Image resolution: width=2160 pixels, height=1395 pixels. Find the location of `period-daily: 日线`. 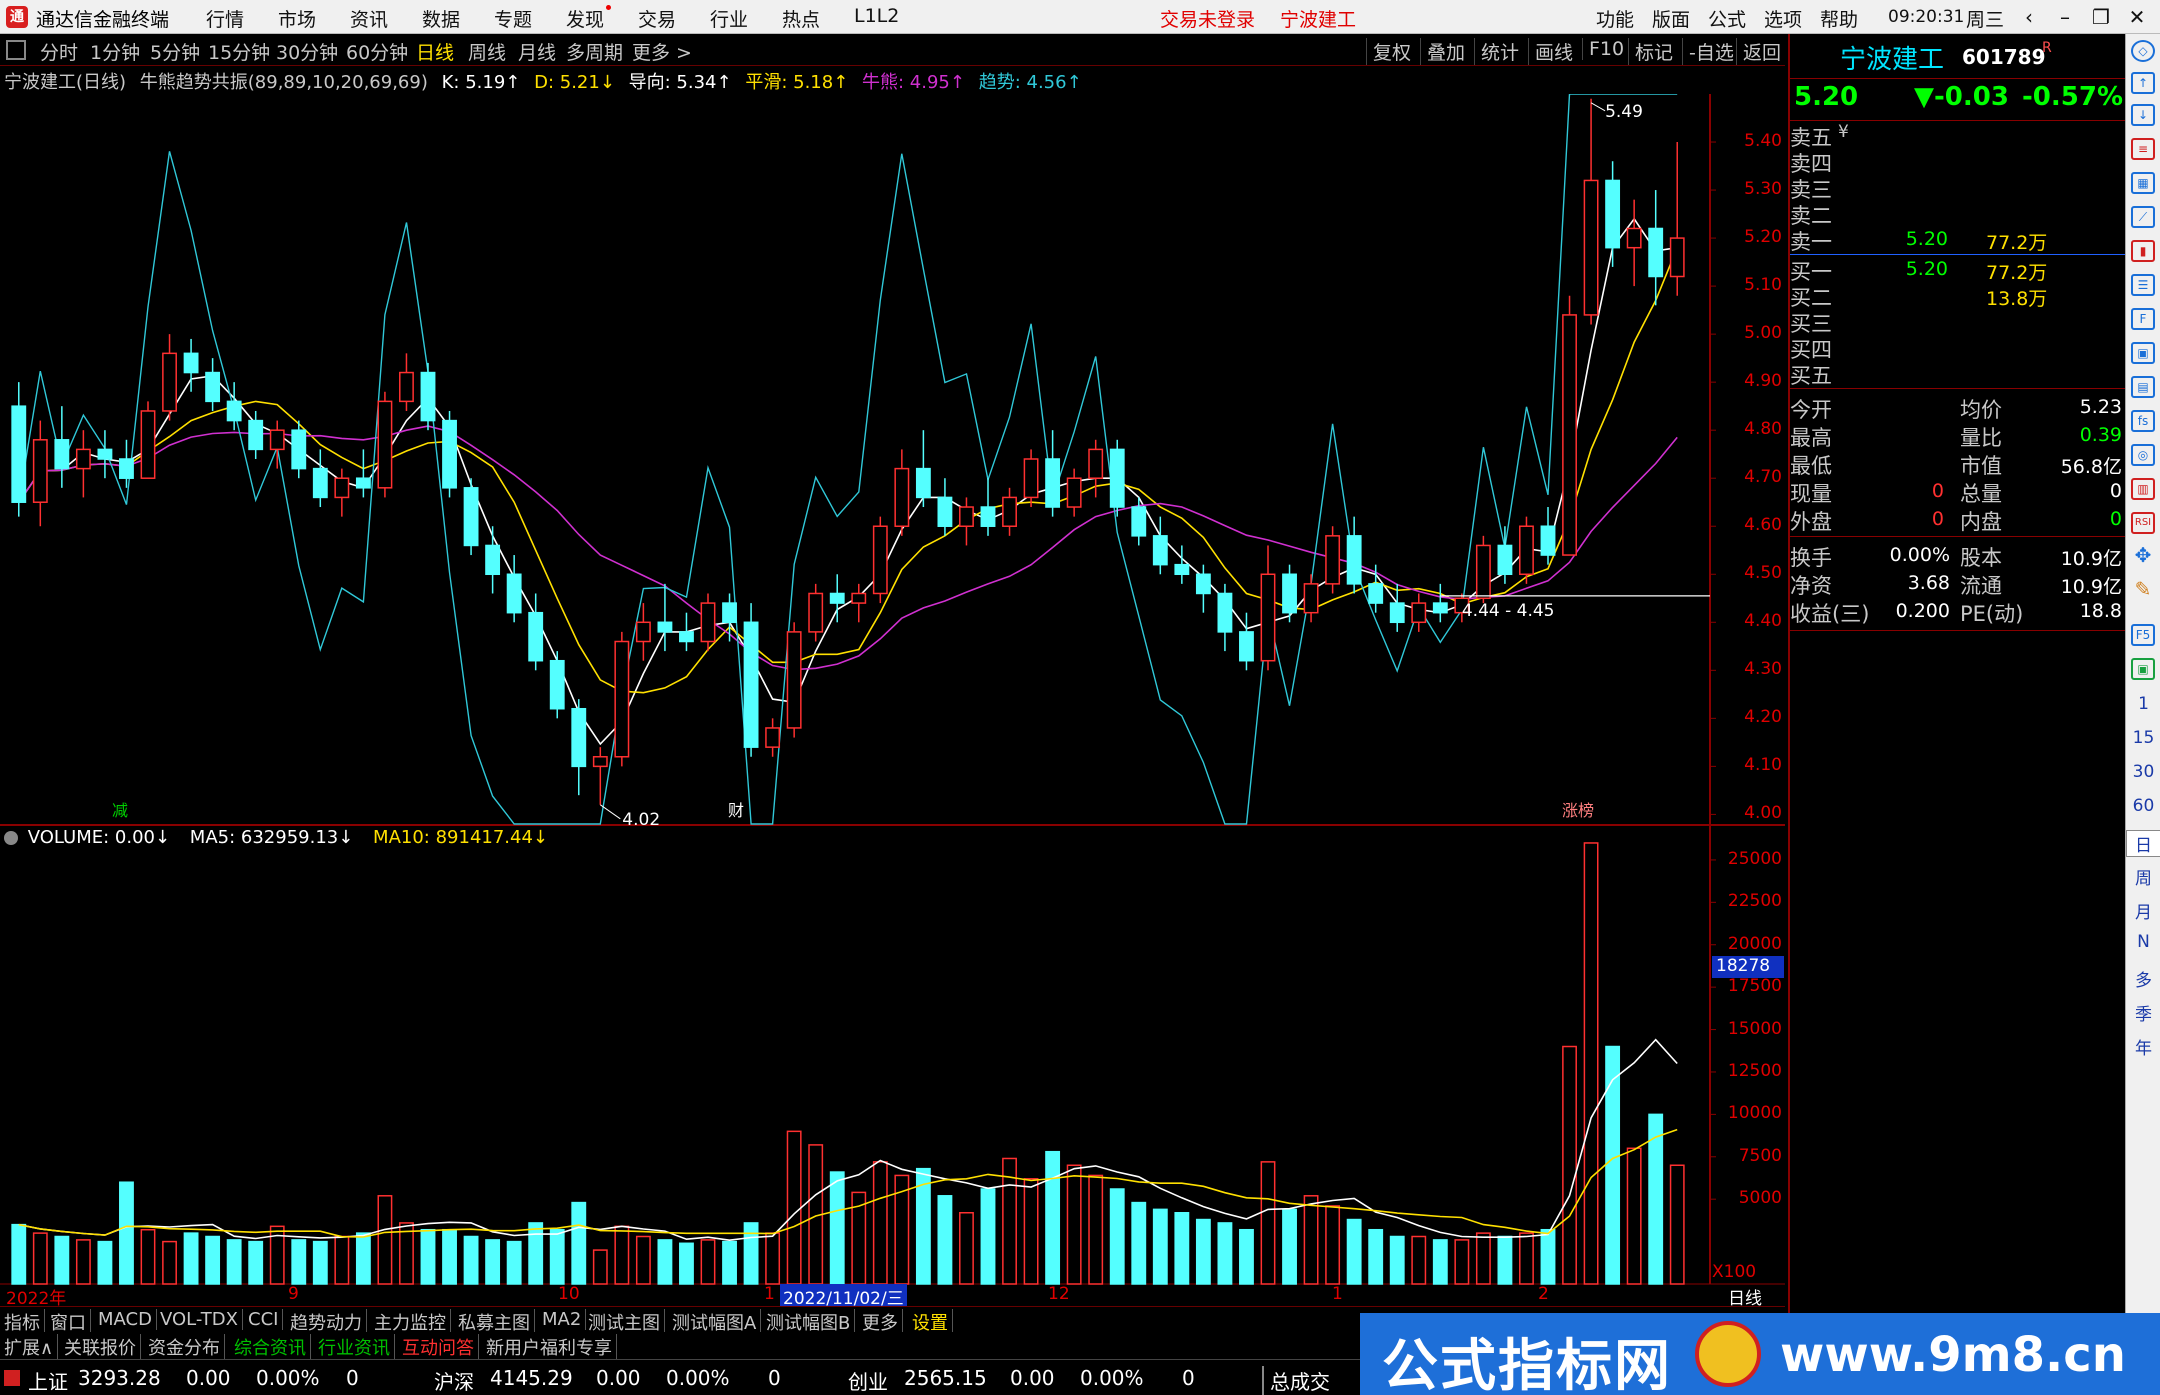

period-daily: 日线 is located at coordinates (435, 51).